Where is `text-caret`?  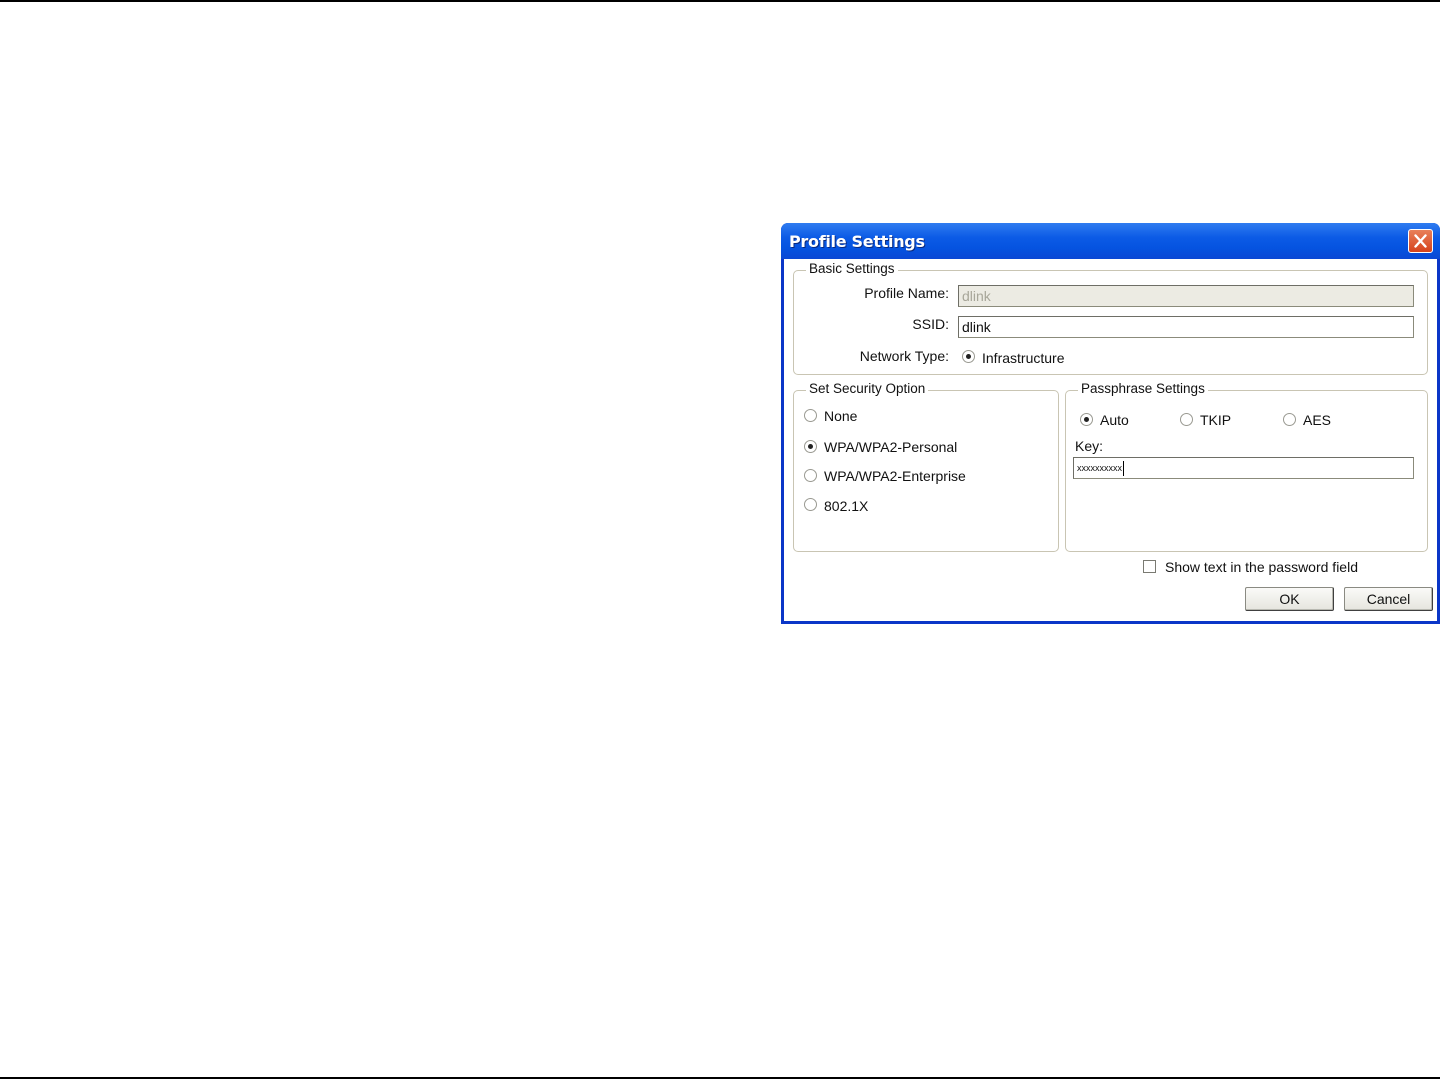
text-caret is located at coordinates (1123, 468).